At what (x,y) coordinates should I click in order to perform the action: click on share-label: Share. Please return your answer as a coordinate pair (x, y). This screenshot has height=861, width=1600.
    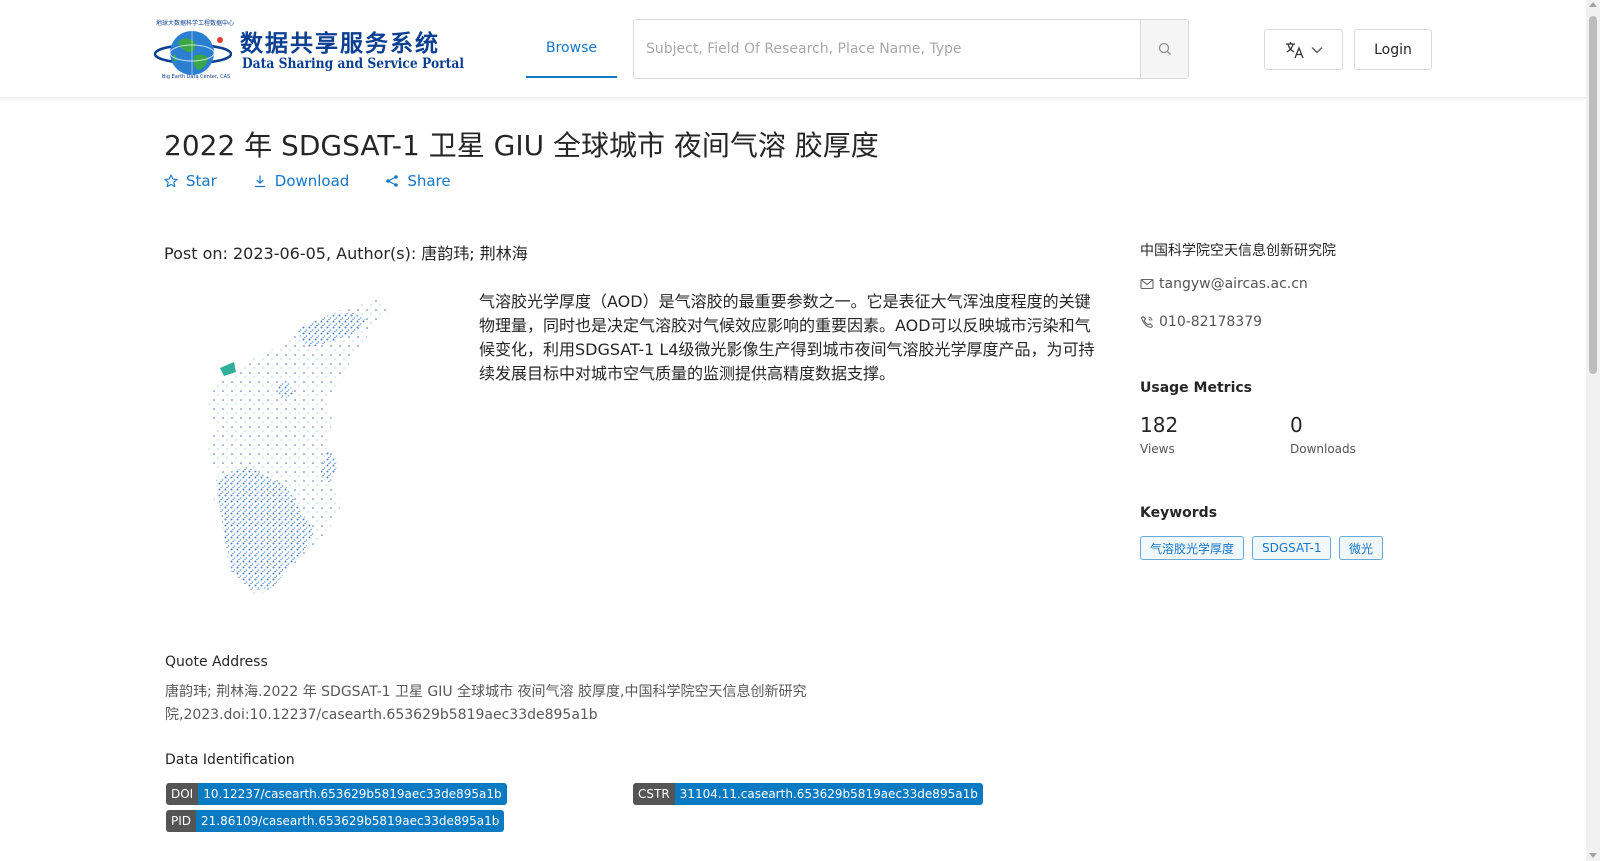
    Looking at the image, I should click on (429, 181).